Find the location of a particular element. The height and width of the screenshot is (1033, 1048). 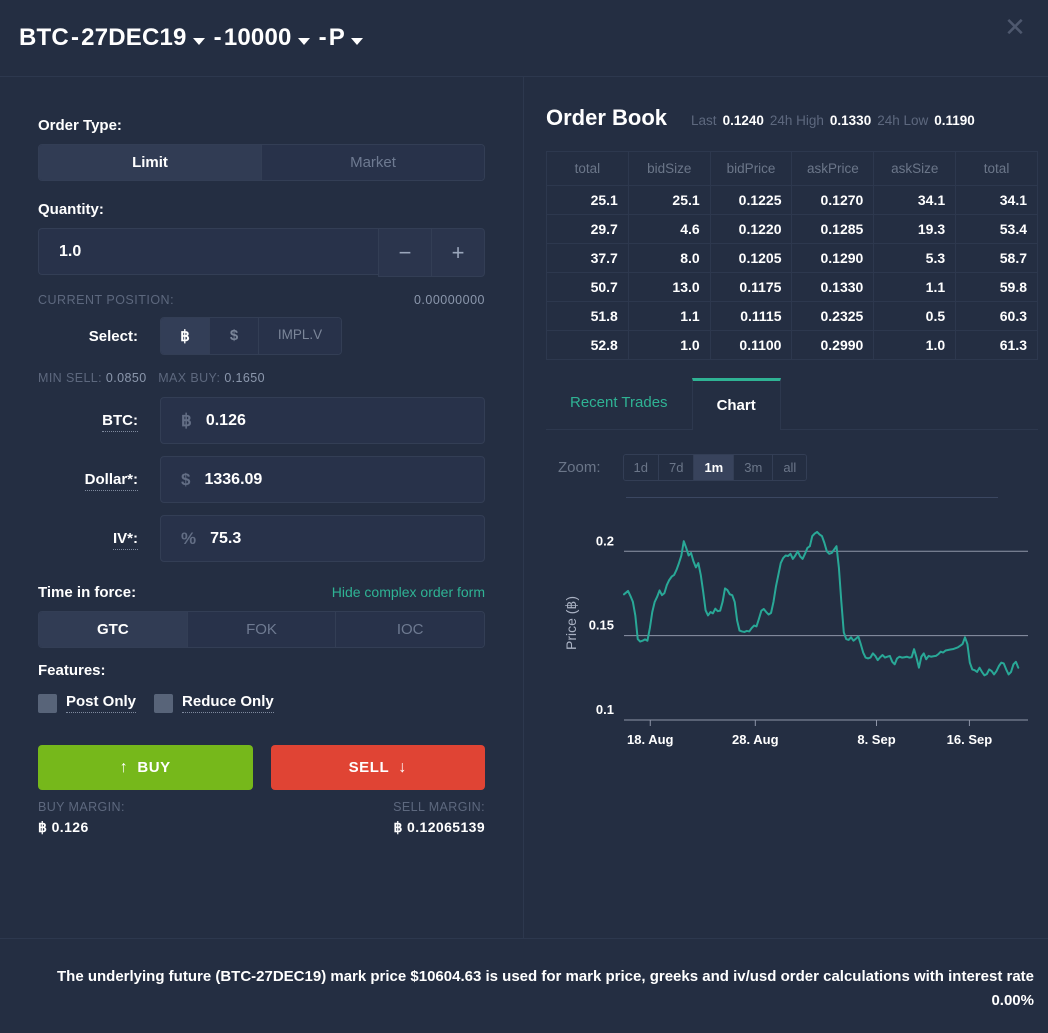

hide-complex-order-form-link: Hide complex order form is located at coordinates (408, 592).